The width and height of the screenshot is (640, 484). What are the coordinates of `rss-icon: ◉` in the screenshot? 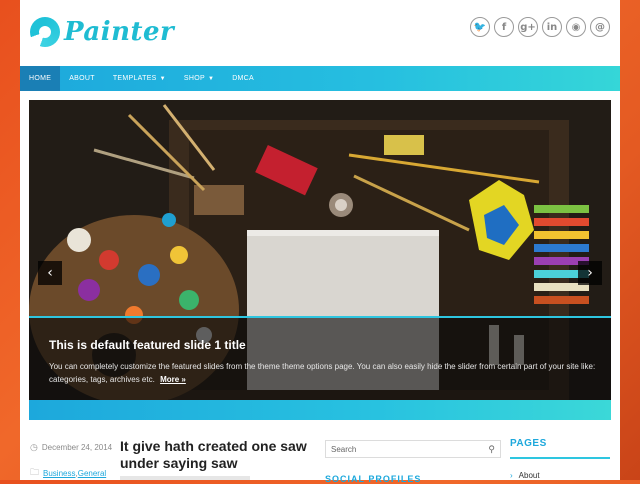 It's located at (576, 27).